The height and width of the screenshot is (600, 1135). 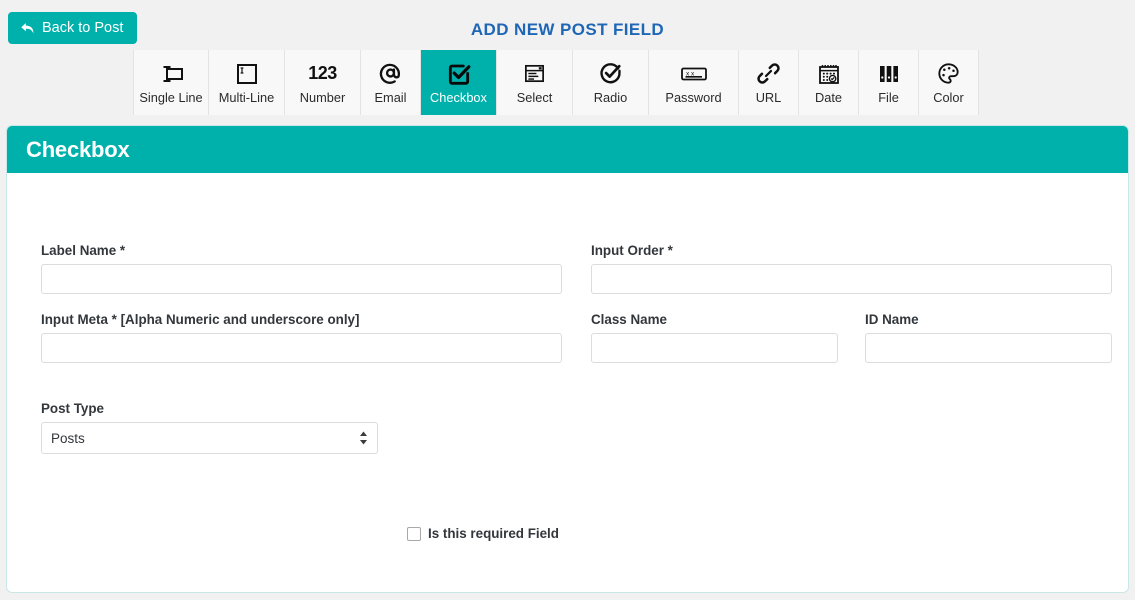 I want to click on tab-email: Email, so click(x=391, y=82).